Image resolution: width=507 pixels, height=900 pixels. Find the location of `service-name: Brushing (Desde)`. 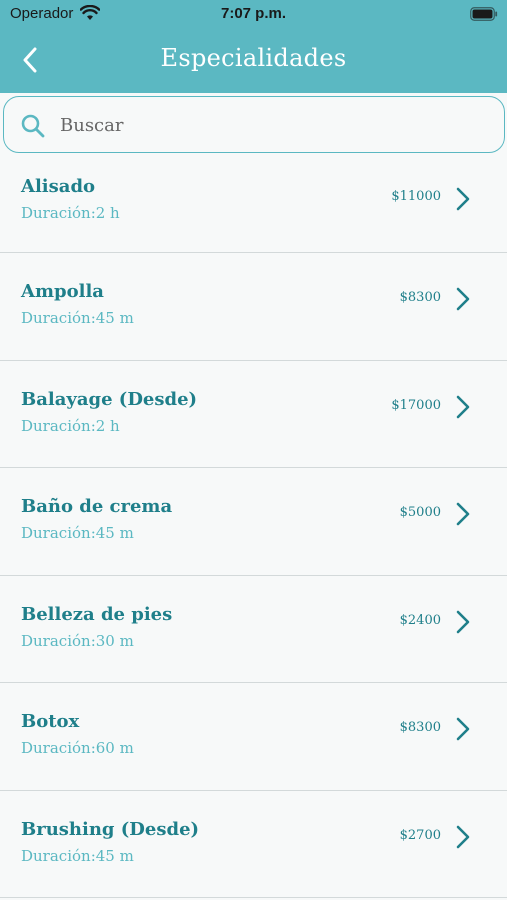

service-name: Brushing (Desde) is located at coordinates (110, 829).